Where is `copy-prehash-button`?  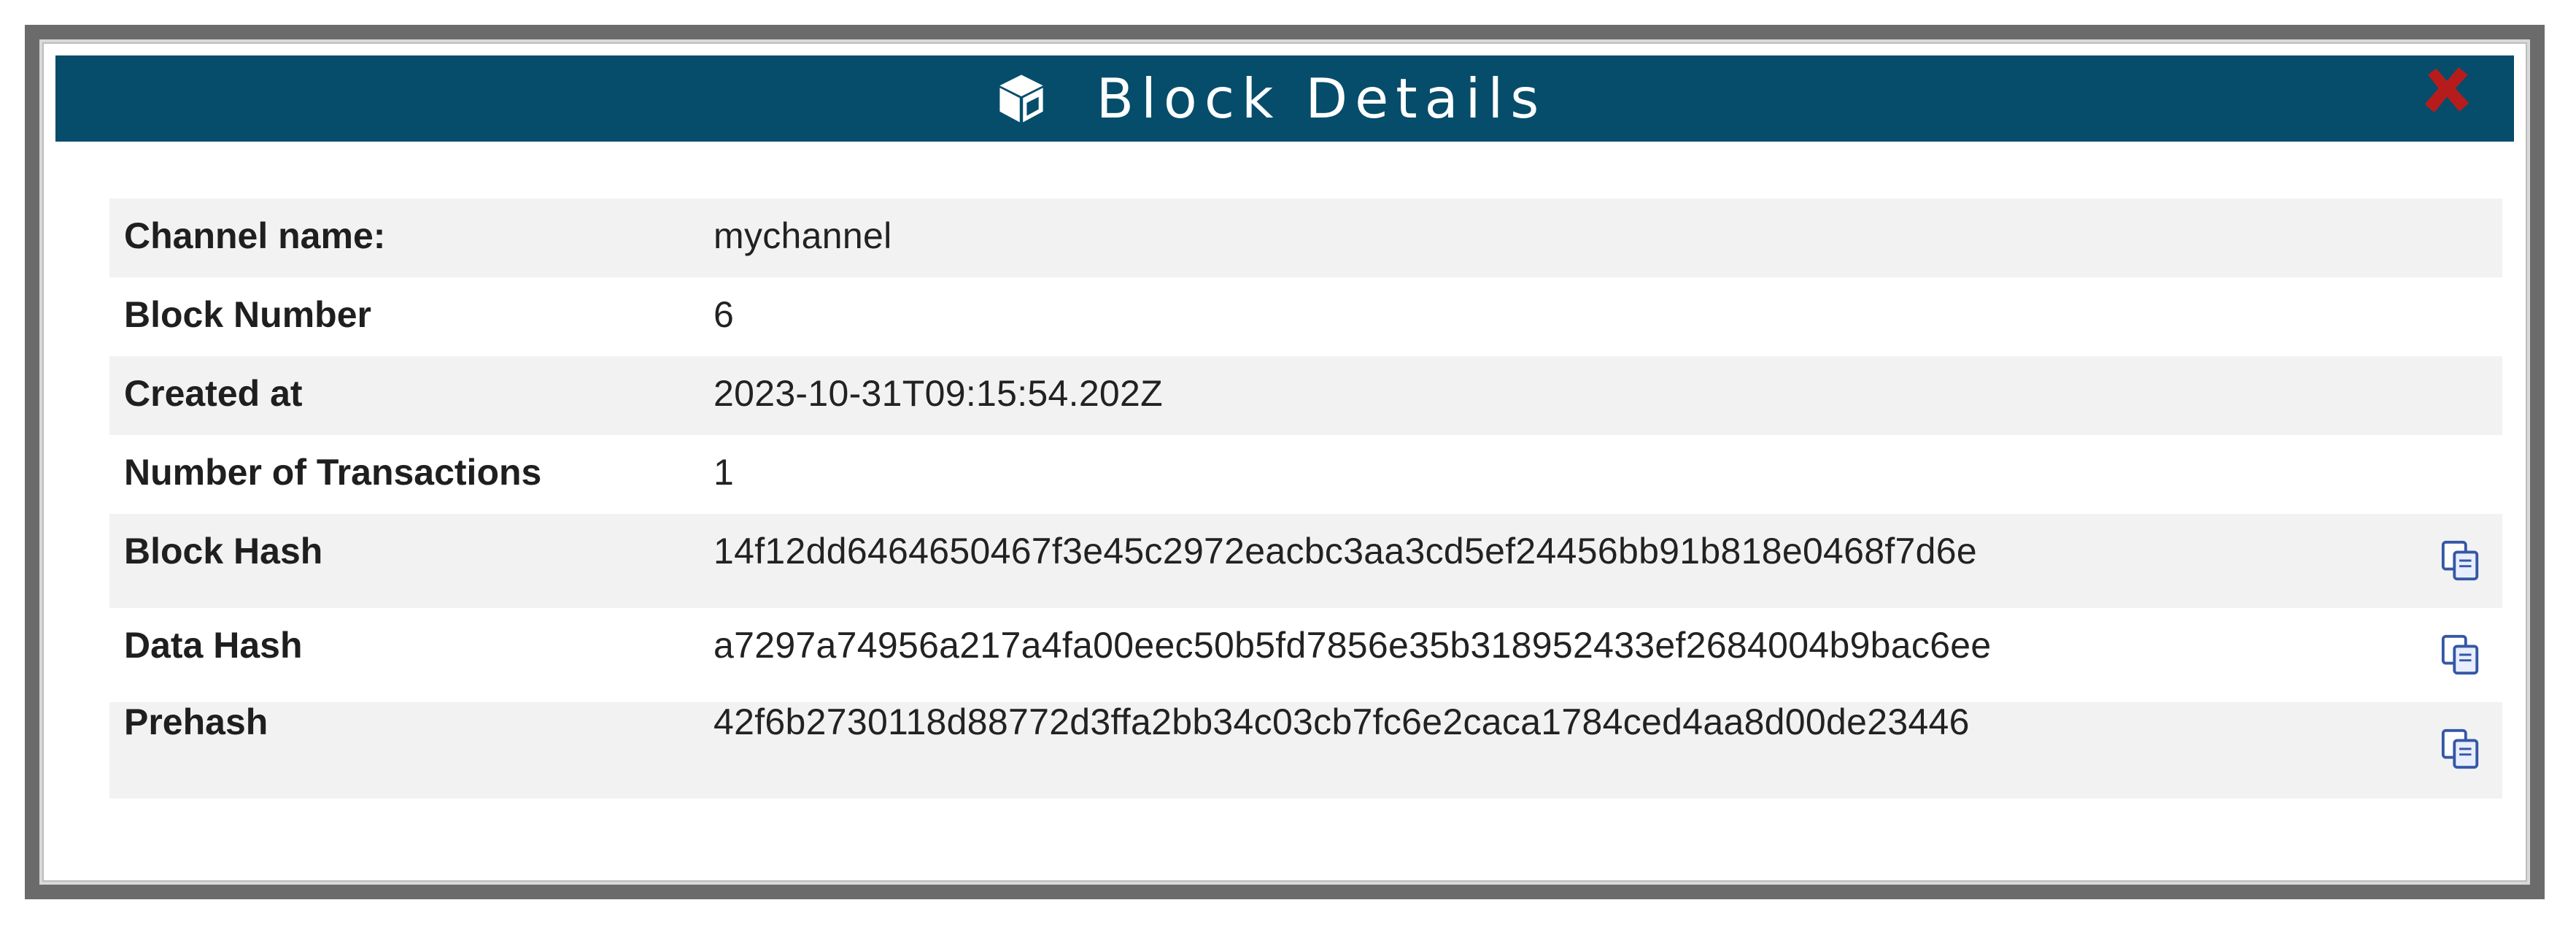
copy-prehash-button is located at coordinates (2461, 749).